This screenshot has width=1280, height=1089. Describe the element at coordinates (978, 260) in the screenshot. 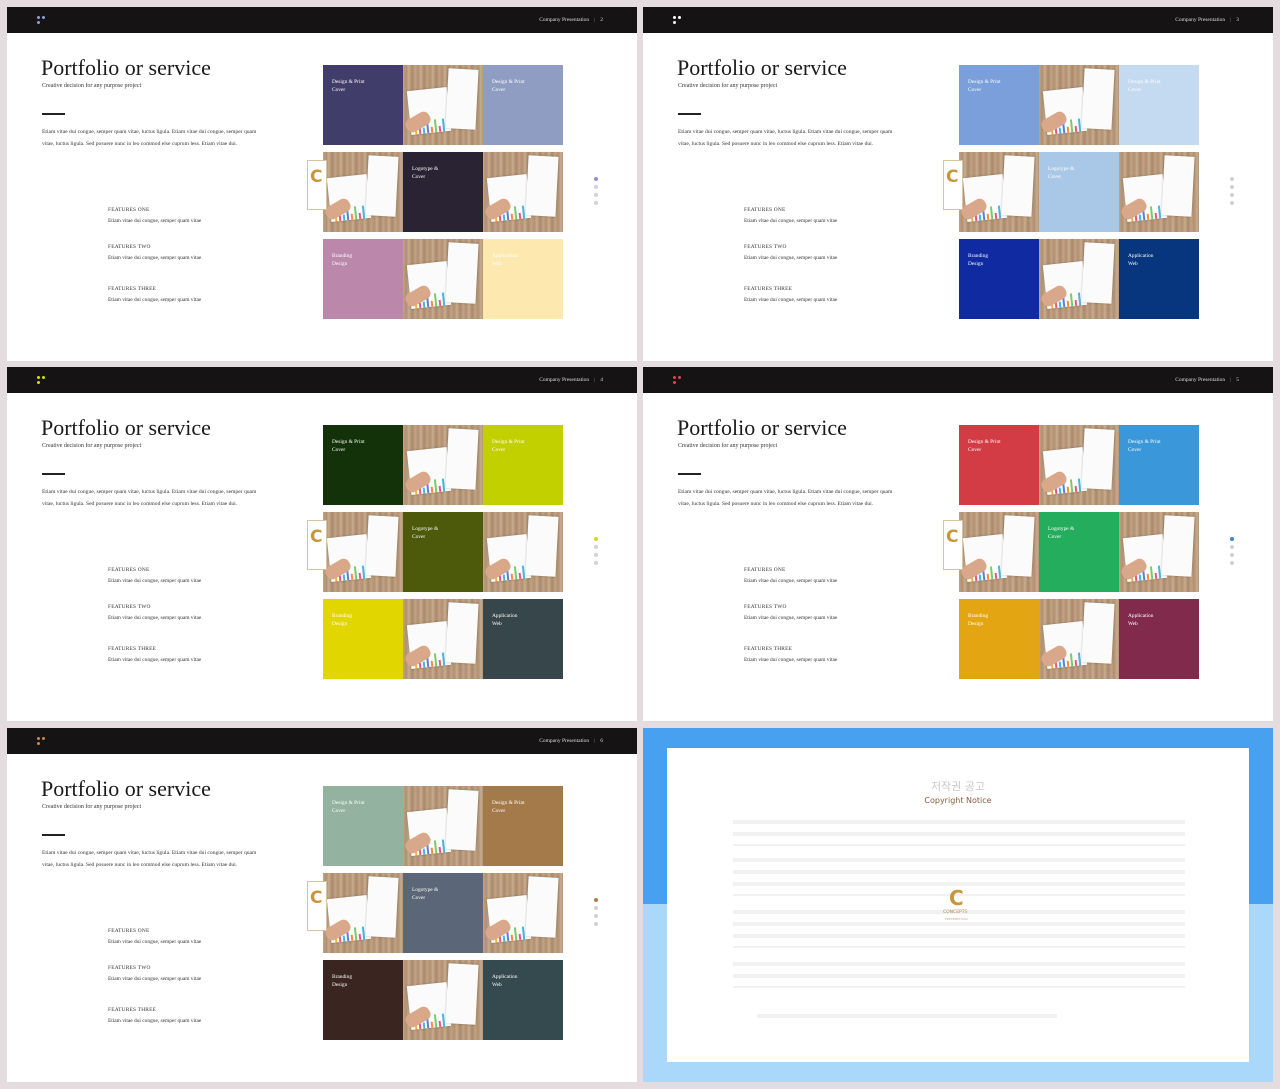

I see `portfolio-tile-label: Branding Design` at that location.